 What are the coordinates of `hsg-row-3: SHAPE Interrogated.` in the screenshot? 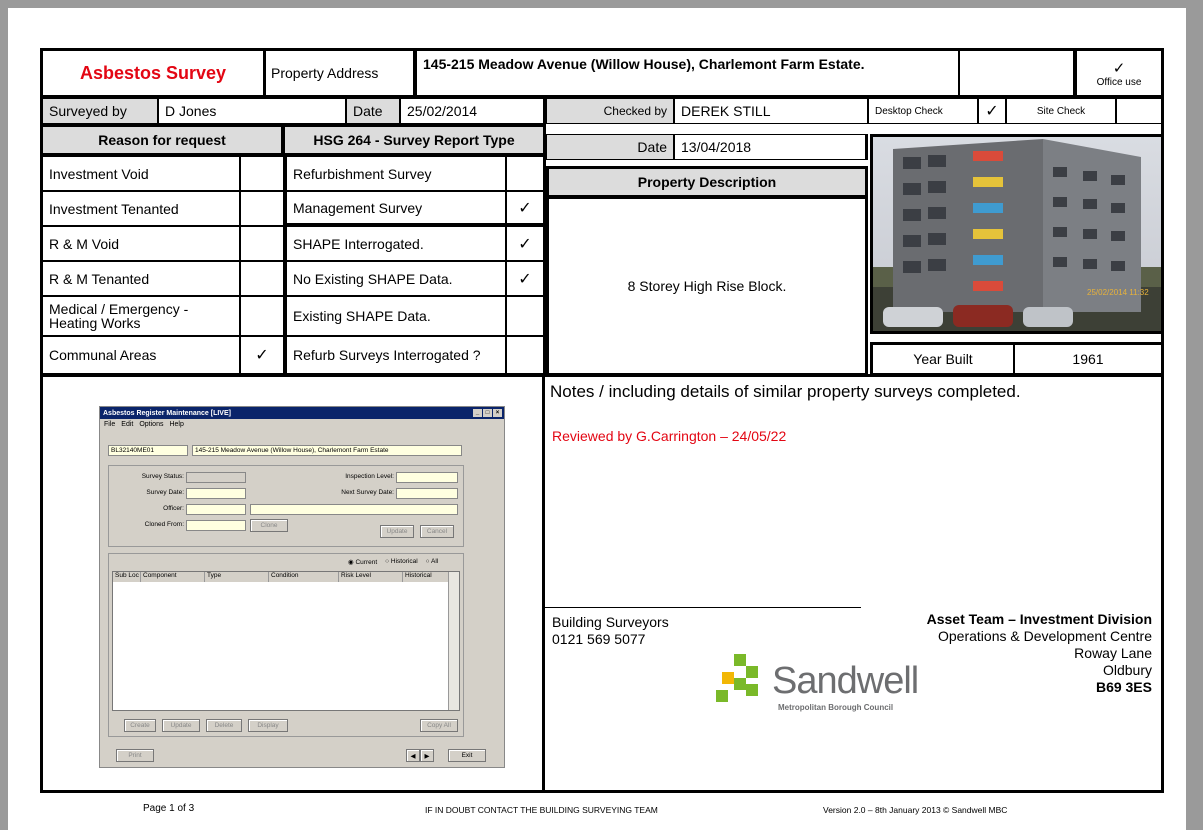 It's located at (395, 243).